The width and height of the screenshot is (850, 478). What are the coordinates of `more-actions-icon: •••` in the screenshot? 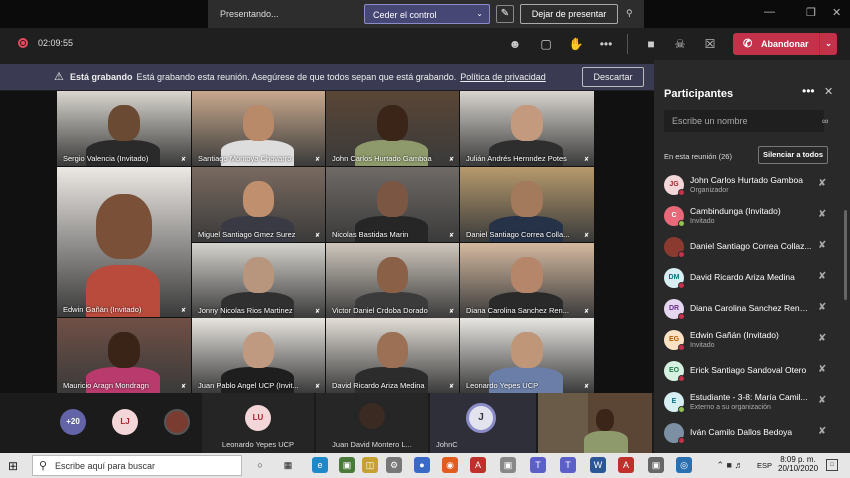 It's located at (606, 44).